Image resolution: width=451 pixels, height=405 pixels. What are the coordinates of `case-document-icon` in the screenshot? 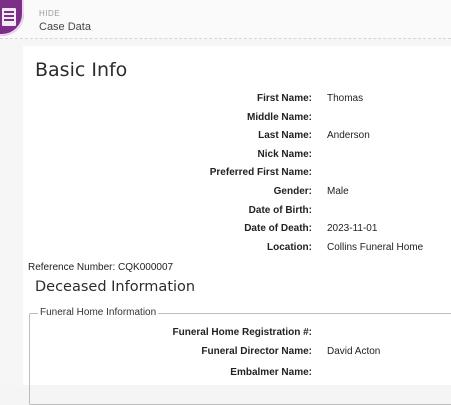 It's located at (12, 18).